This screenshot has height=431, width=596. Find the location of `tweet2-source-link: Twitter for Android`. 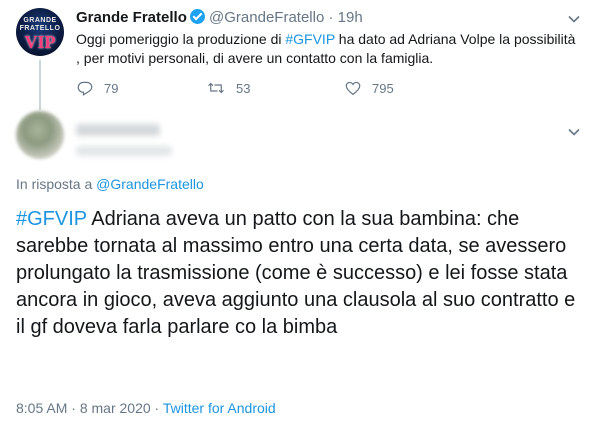

tweet2-source-link: Twitter for Android is located at coordinates (219, 408).